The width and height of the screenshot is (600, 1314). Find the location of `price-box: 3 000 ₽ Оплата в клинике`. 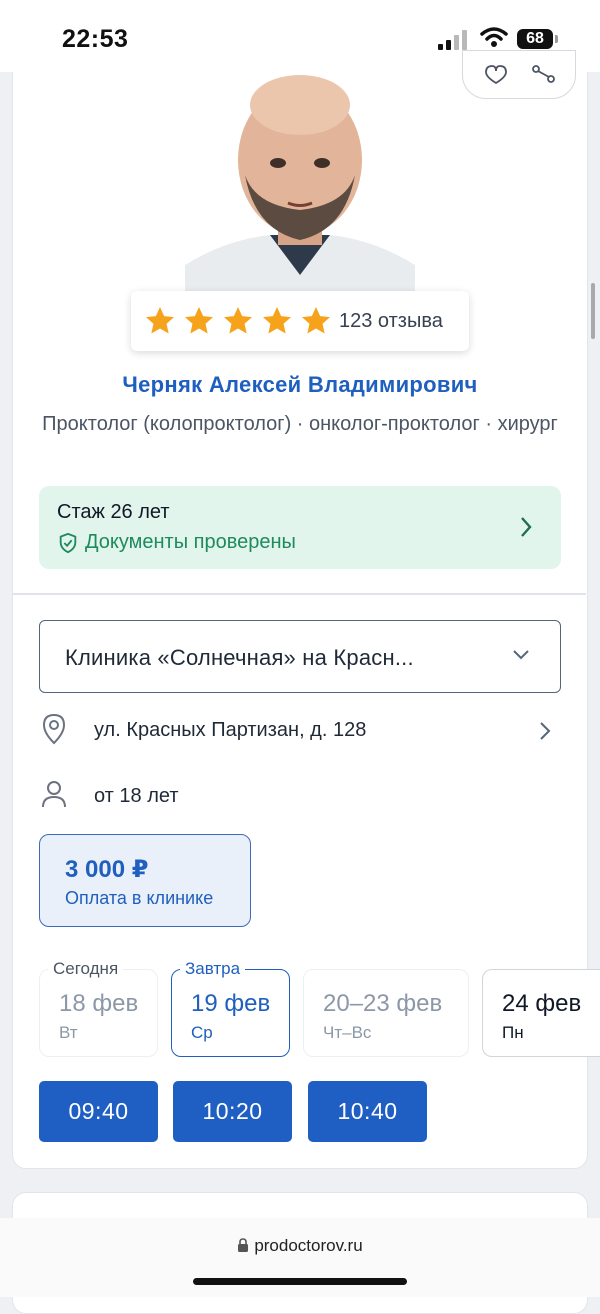

price-box: 3 000 ₽ Оплата в клинике is located at coordinates (145, 880).